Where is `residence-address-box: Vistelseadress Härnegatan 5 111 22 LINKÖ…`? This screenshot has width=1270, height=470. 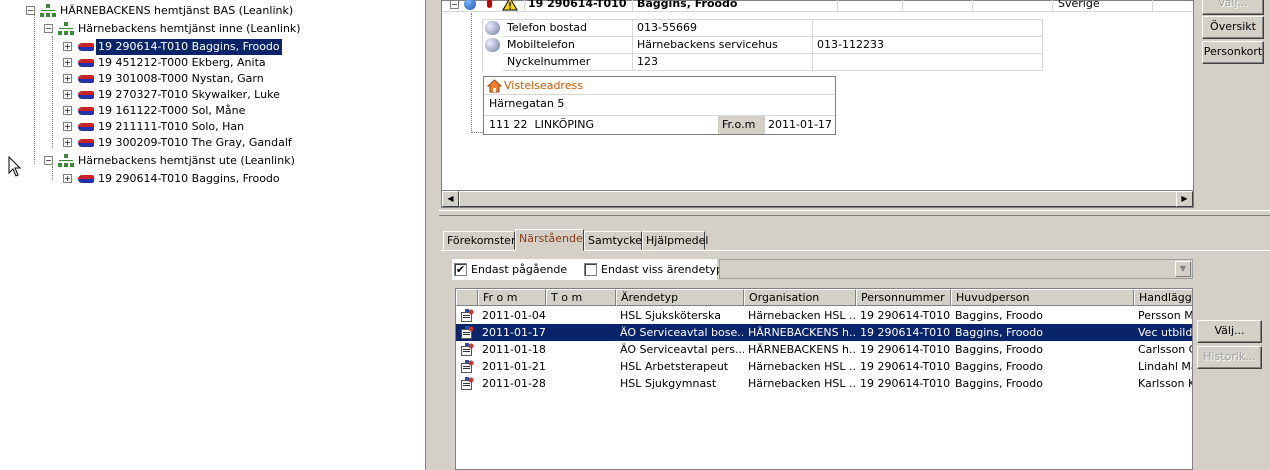
residence-address-box: Vistelseadress Härnegatan 5 111 22 LINKÖ… is located at coordinates (659, 105).